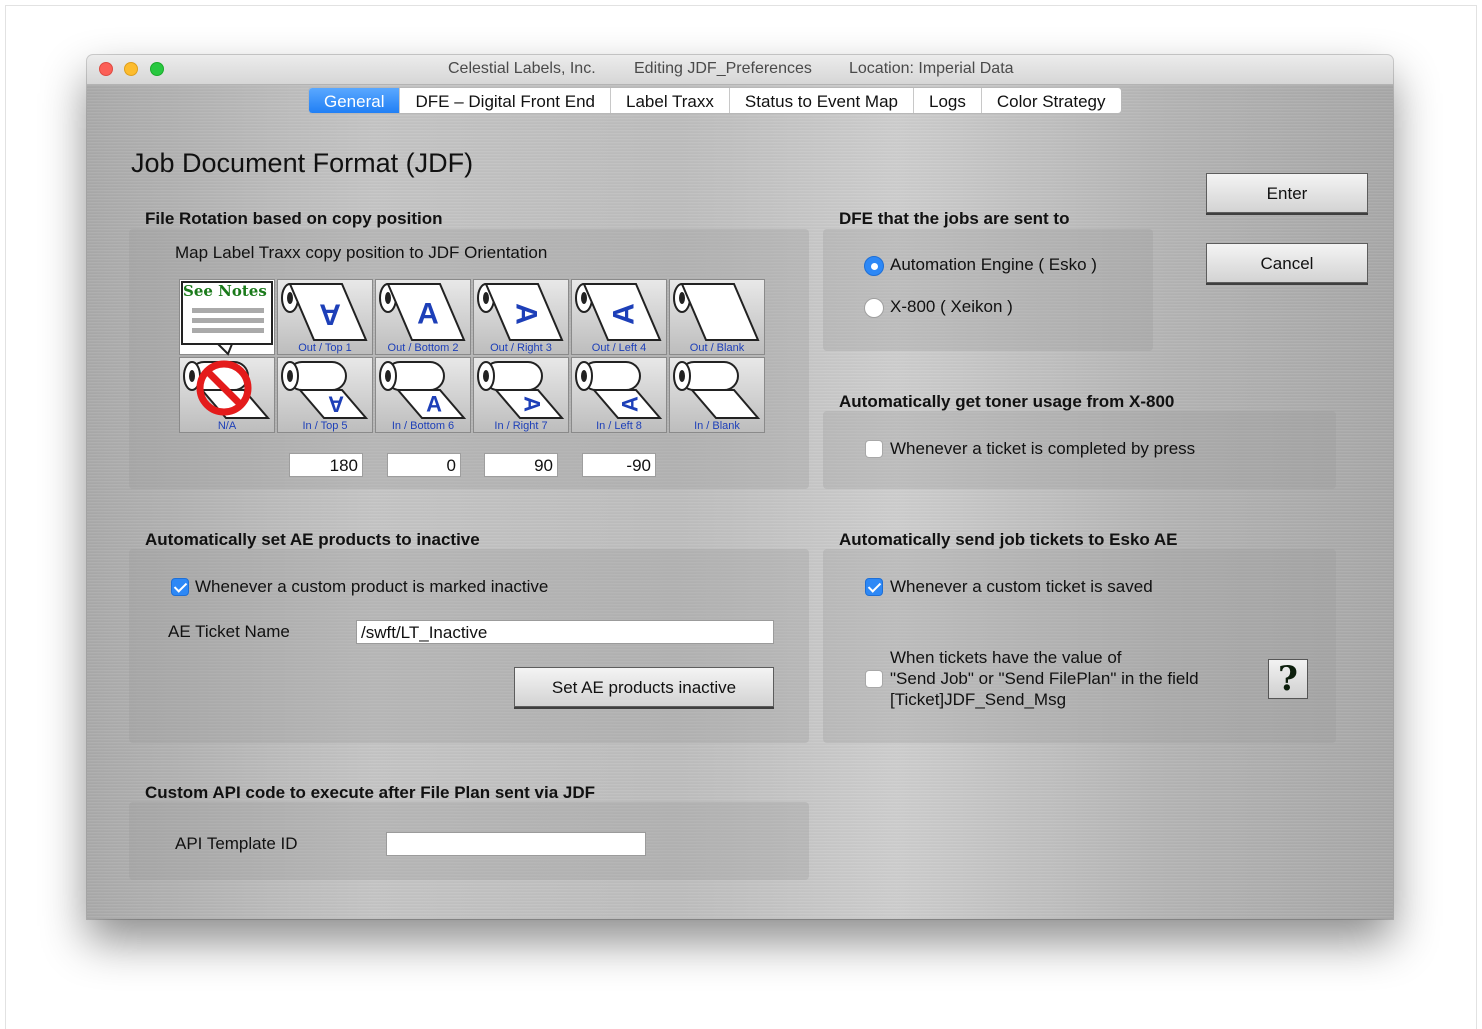  Describe the element at coordinates (180, 587) in the screenshot. I see `ae-inactive-checkbox` at that location.